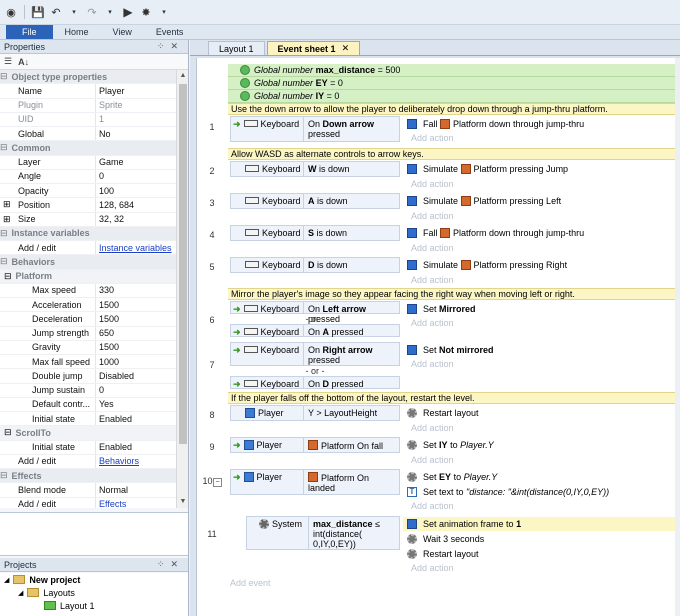 The image size is (680, 616). What do you see at coordinates (88, 290) in the screenshot?
I see `property-row: Max speed 330` at bounding box center [88, 290].